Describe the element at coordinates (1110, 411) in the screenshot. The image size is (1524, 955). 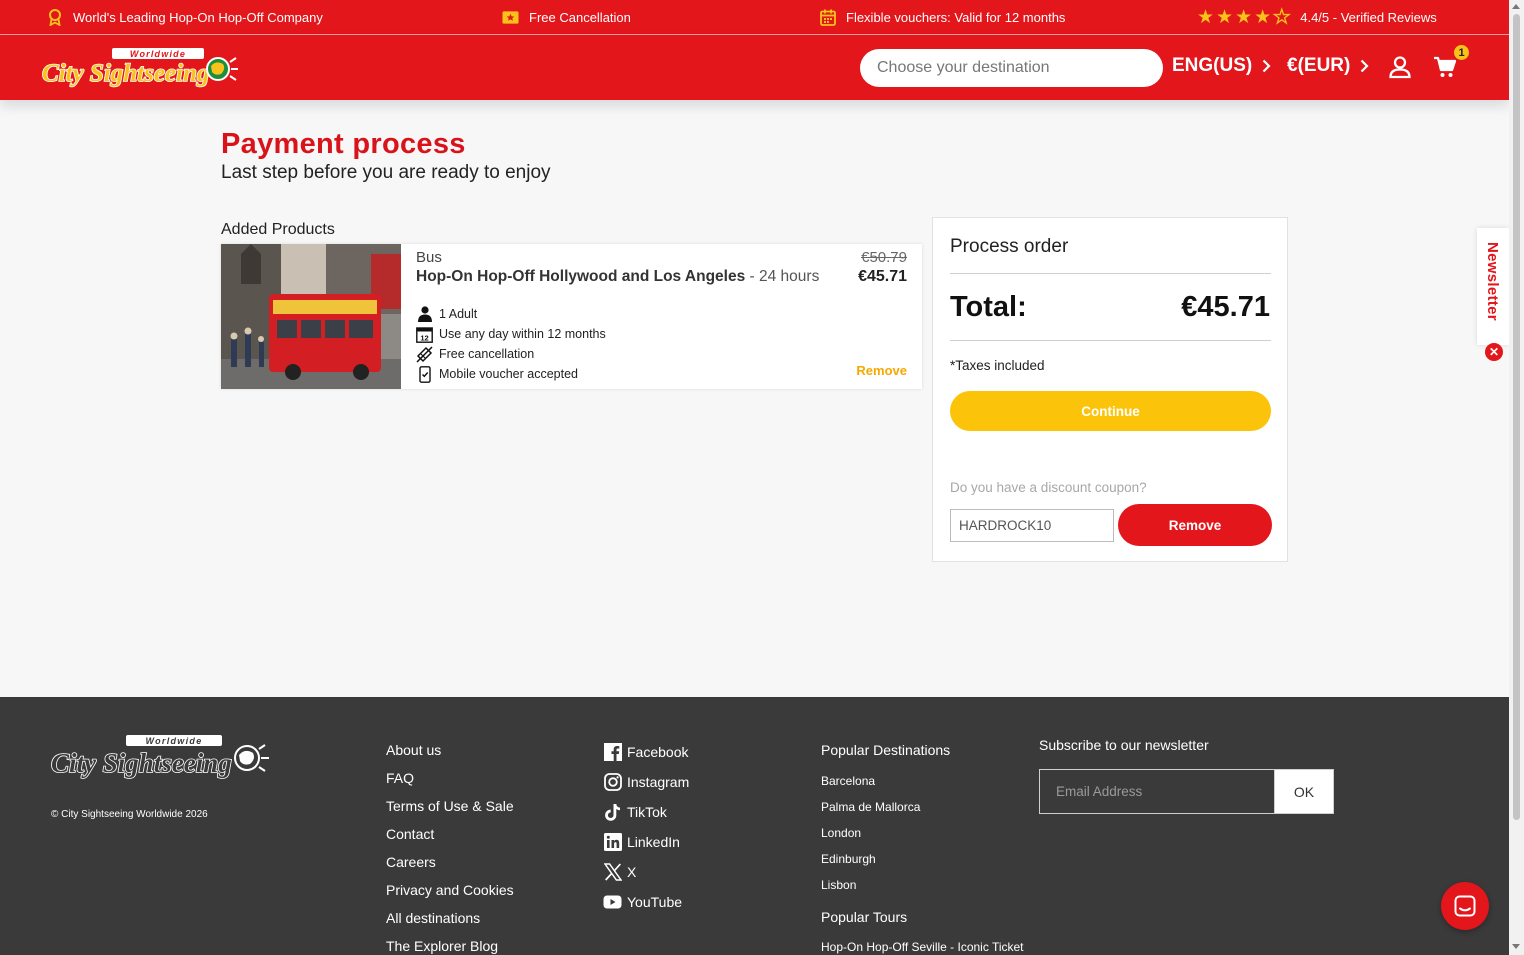
I see `continue-button: Continue` at that location.